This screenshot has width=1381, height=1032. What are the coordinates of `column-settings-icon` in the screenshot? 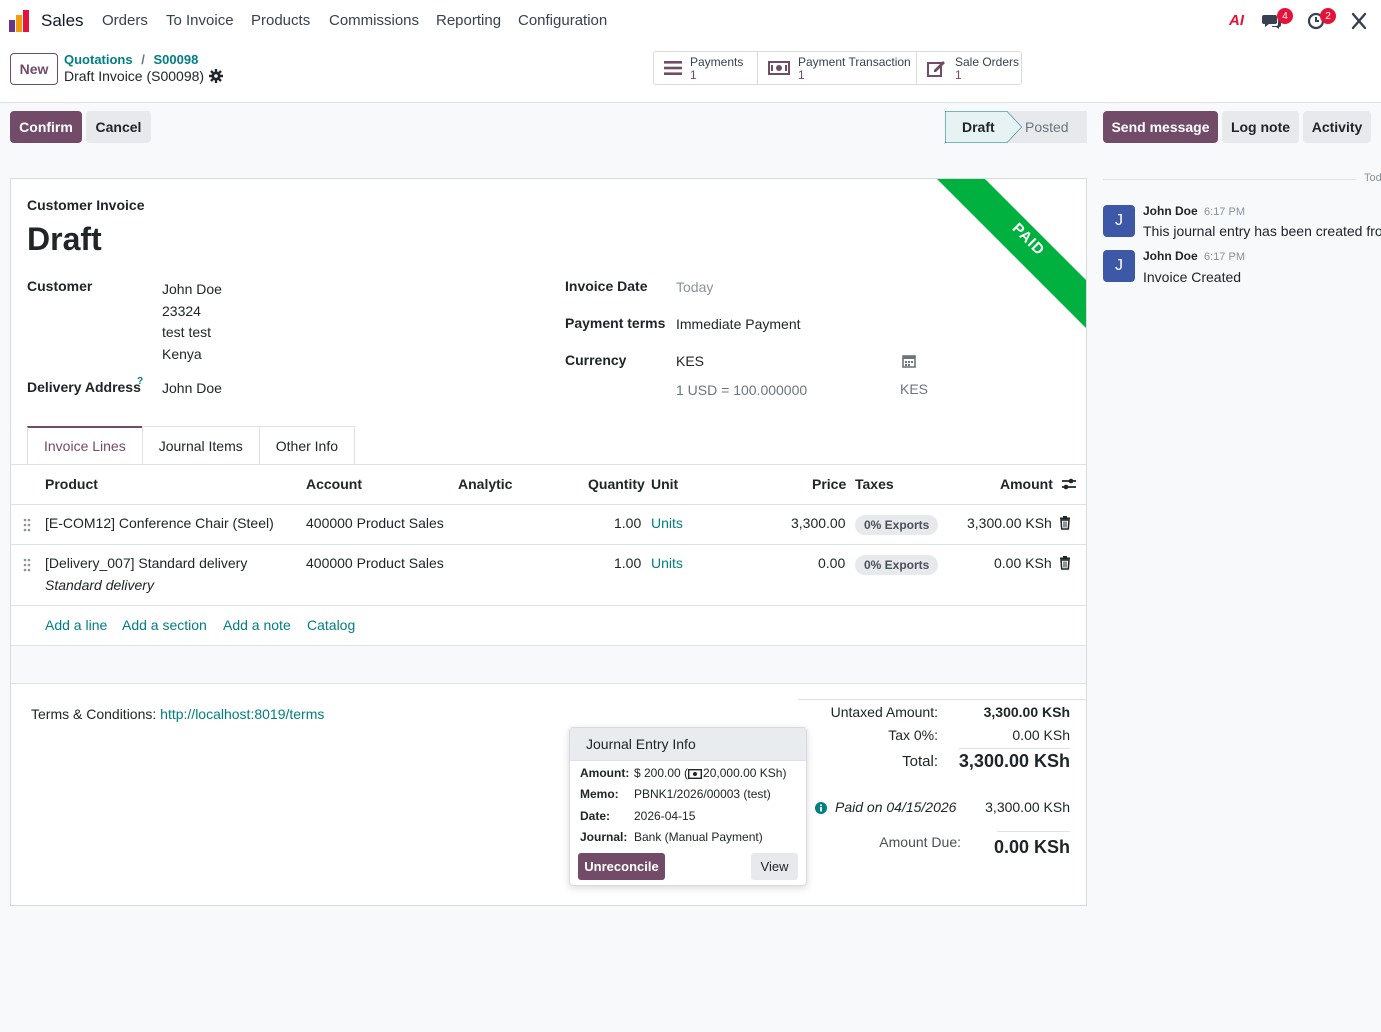 It's located at (1069, 484).